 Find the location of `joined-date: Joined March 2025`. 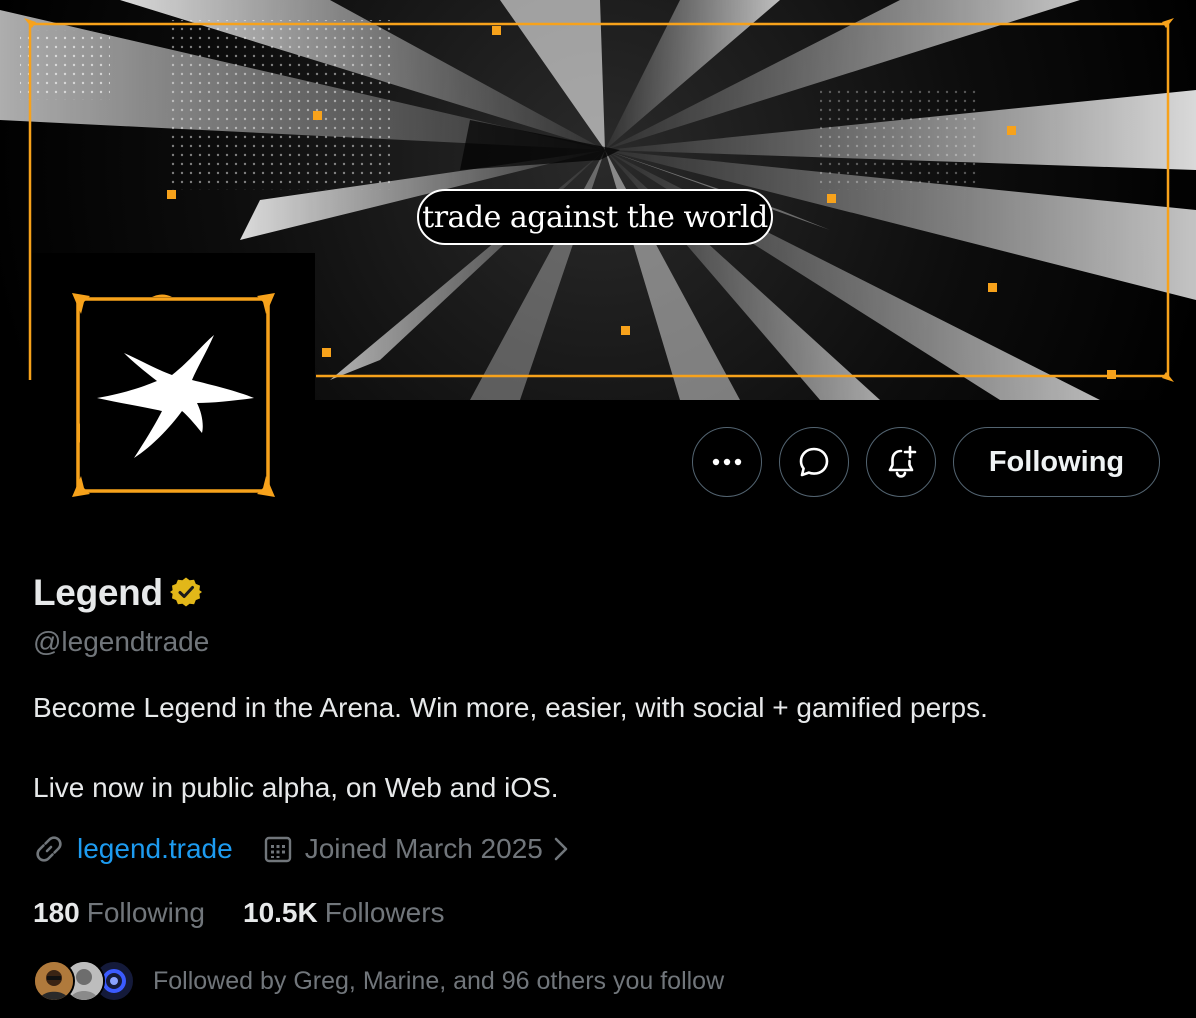

joined-date: Joined March 2025 is located at coordinates (424, 849).